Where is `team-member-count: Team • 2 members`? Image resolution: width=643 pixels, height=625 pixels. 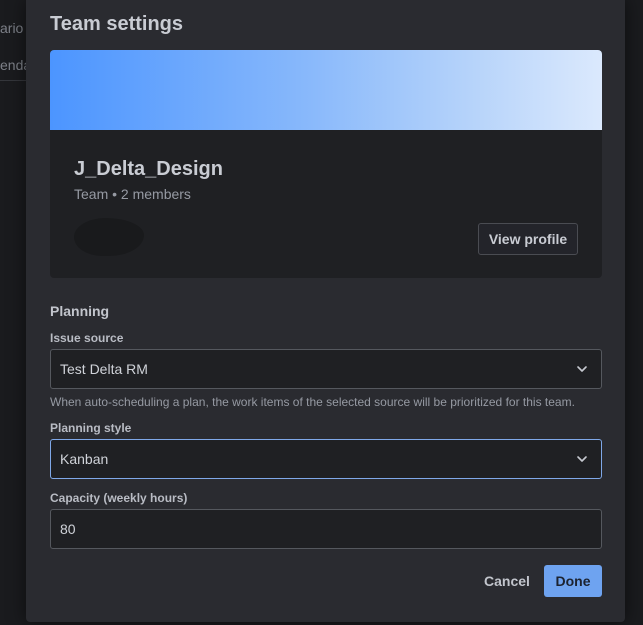 team-member-count: Team • 2 members is located at coordinates (132, 194).